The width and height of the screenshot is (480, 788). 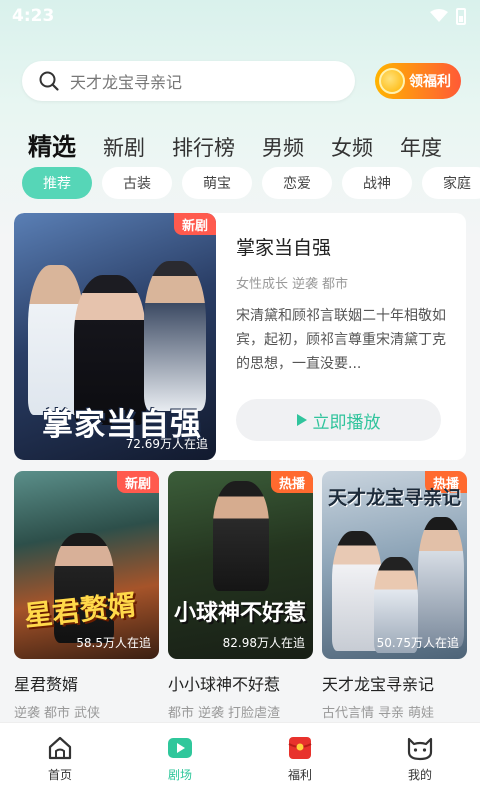 I want to click on poster-title-art: 天才龙宝寻亲记, so click(x=395, y=498).